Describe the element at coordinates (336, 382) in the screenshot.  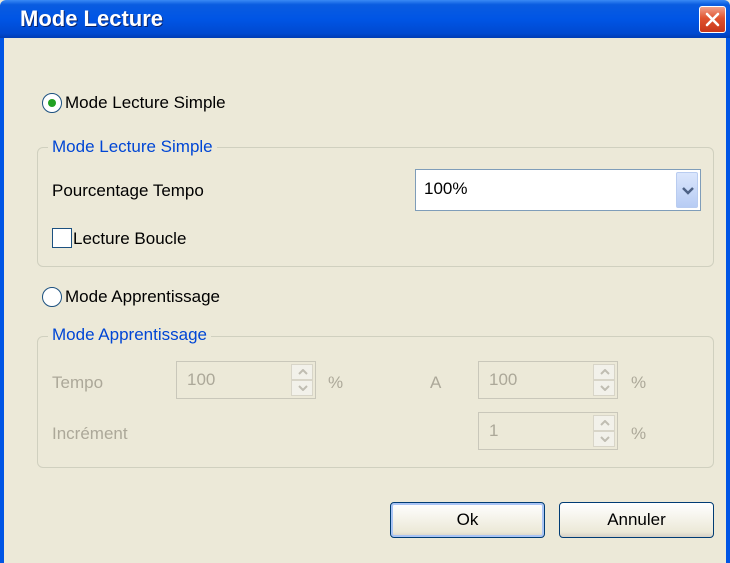
I see `percent-label-1: %` at that location.